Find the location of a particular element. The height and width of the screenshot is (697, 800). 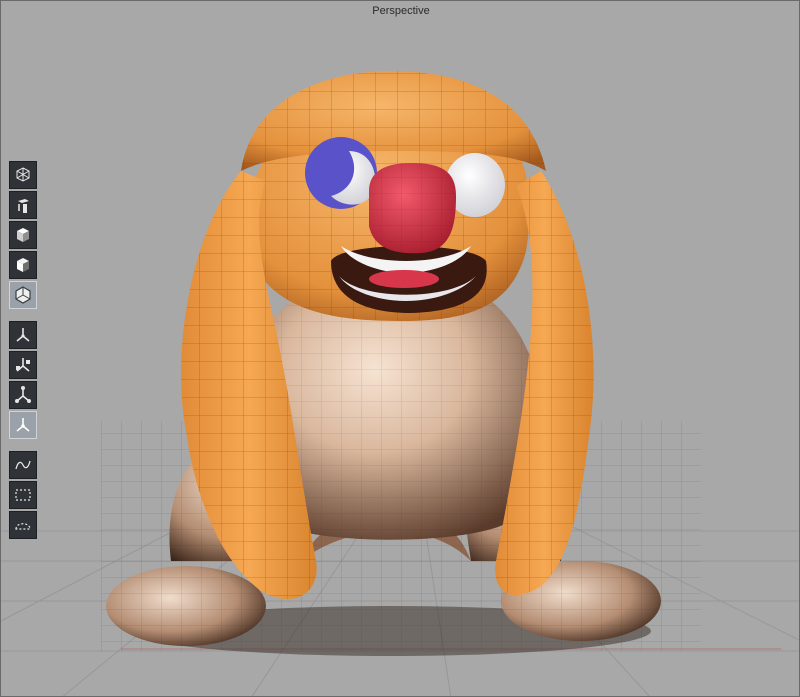

rect-select-icon is located at coordinates (23, 495).